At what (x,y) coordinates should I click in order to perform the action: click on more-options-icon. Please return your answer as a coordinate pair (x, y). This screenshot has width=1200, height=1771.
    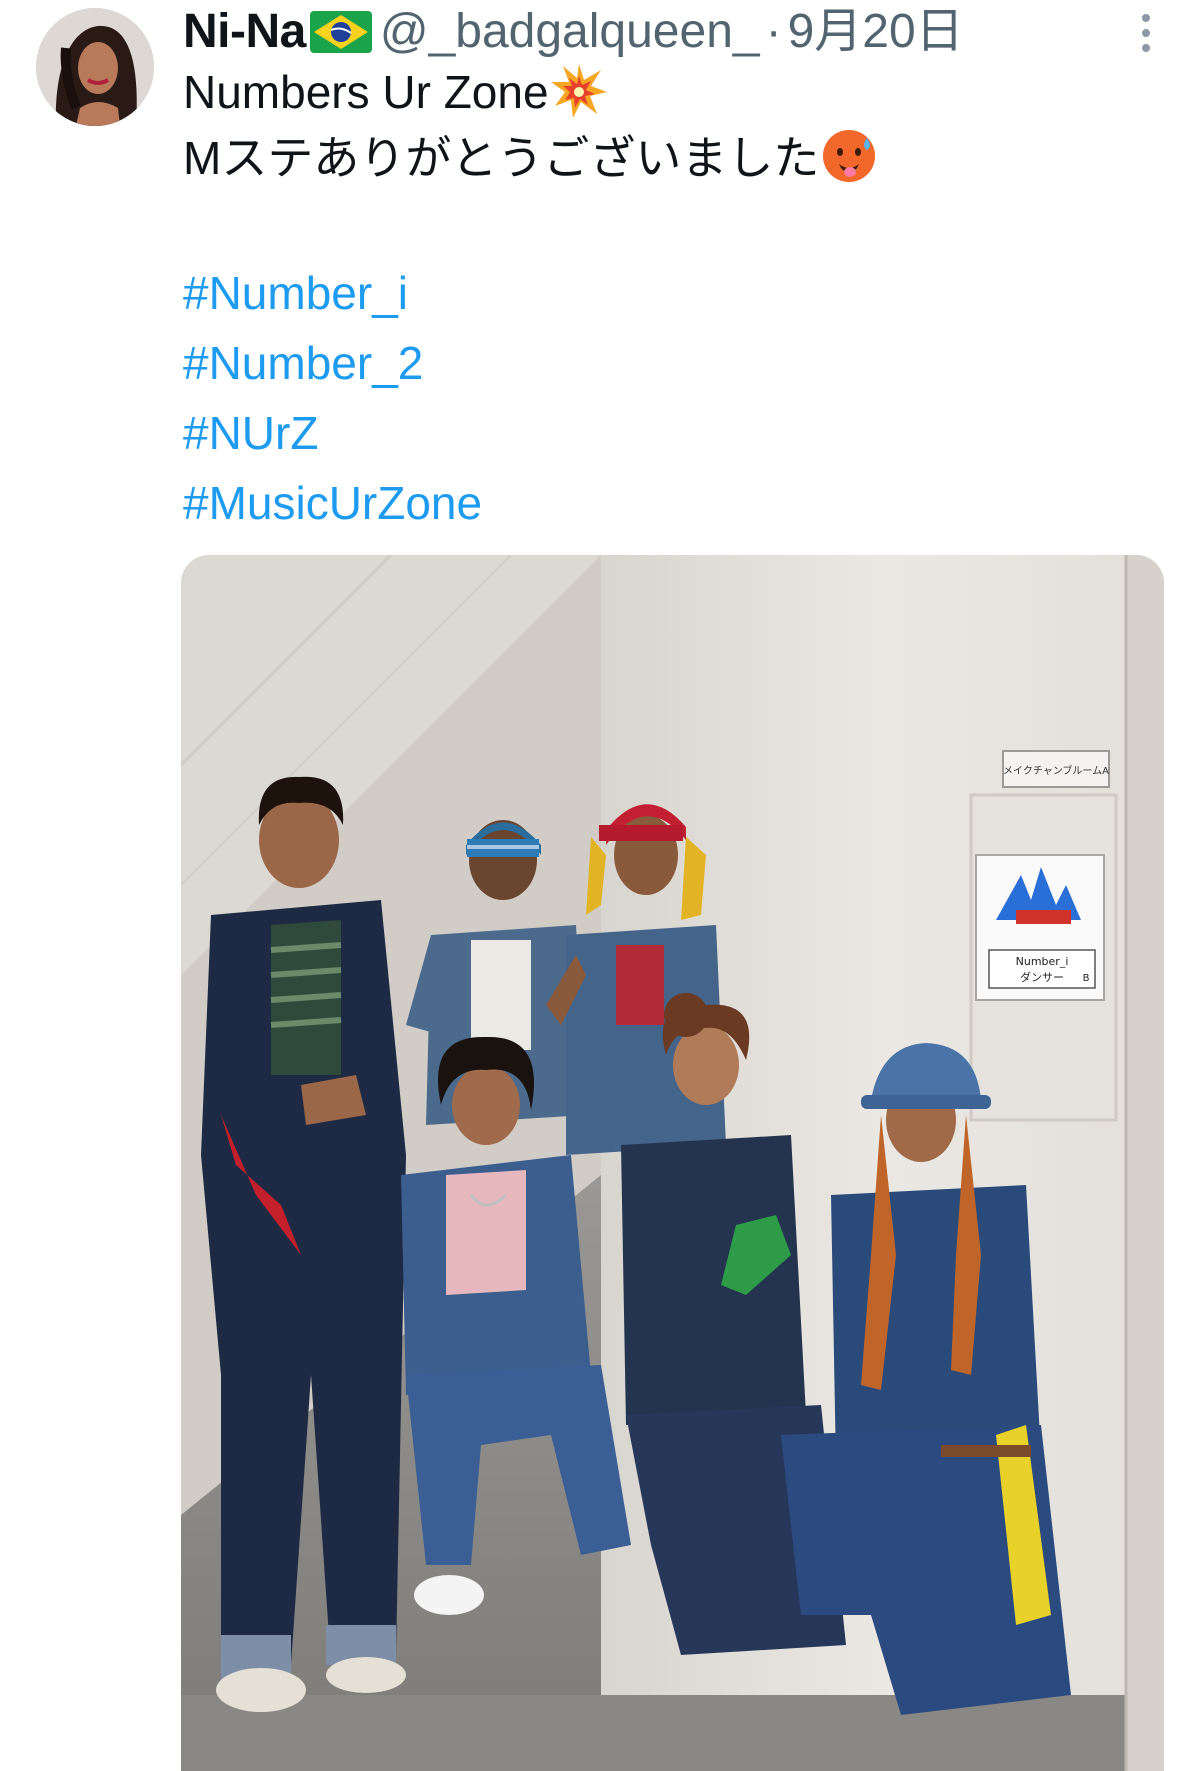
    Looking at the image, I should click on (1146, 33).